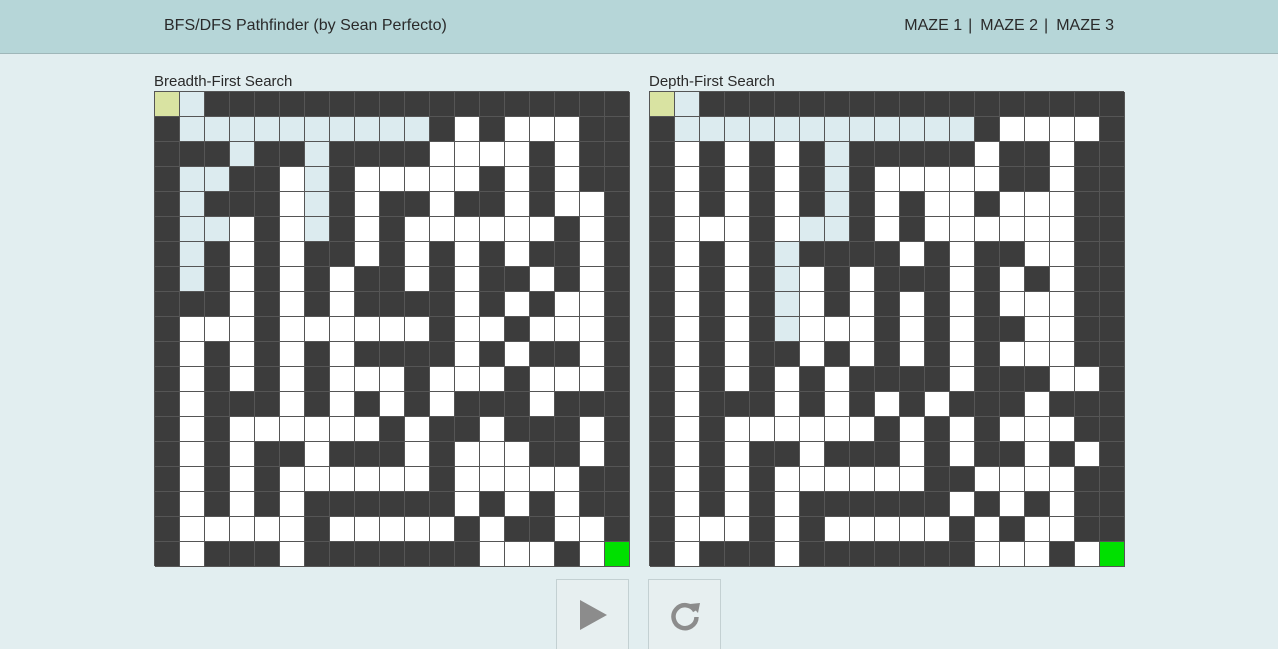 This screenshot has height=649, width=1278. What do you see at coordinates (1009, 26) in the screenshot?
I see `maze-2-link: MAZE 2` at bounding box center [1009, 26].